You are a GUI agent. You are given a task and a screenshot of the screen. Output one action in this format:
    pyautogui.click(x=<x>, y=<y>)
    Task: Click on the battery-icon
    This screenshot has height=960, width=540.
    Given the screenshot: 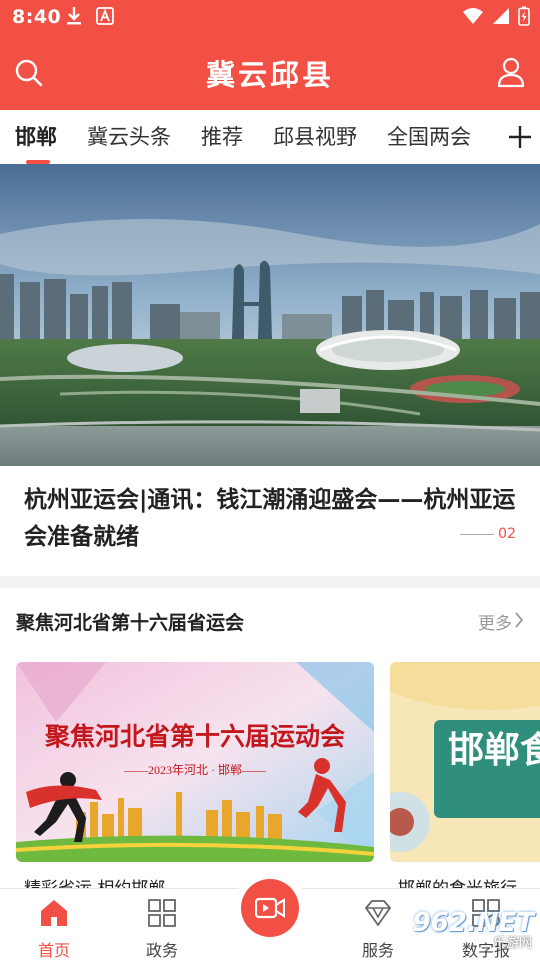 What is the action you would take?
    pyautogui.click(x=524, y=16)
    